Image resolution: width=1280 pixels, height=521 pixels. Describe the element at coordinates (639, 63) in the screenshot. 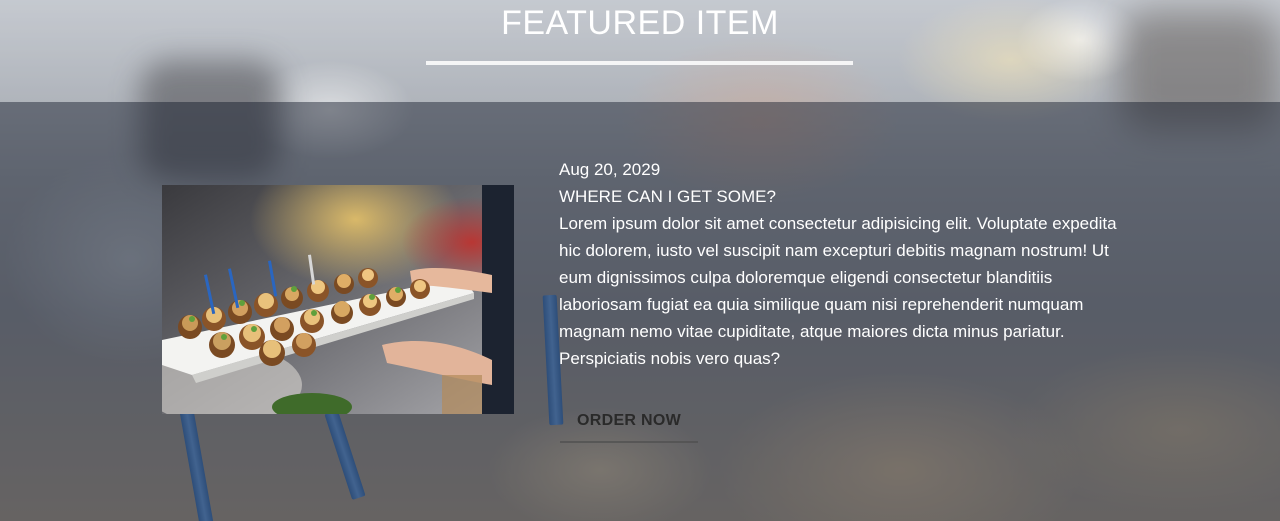

I see `title-underline` at that location.